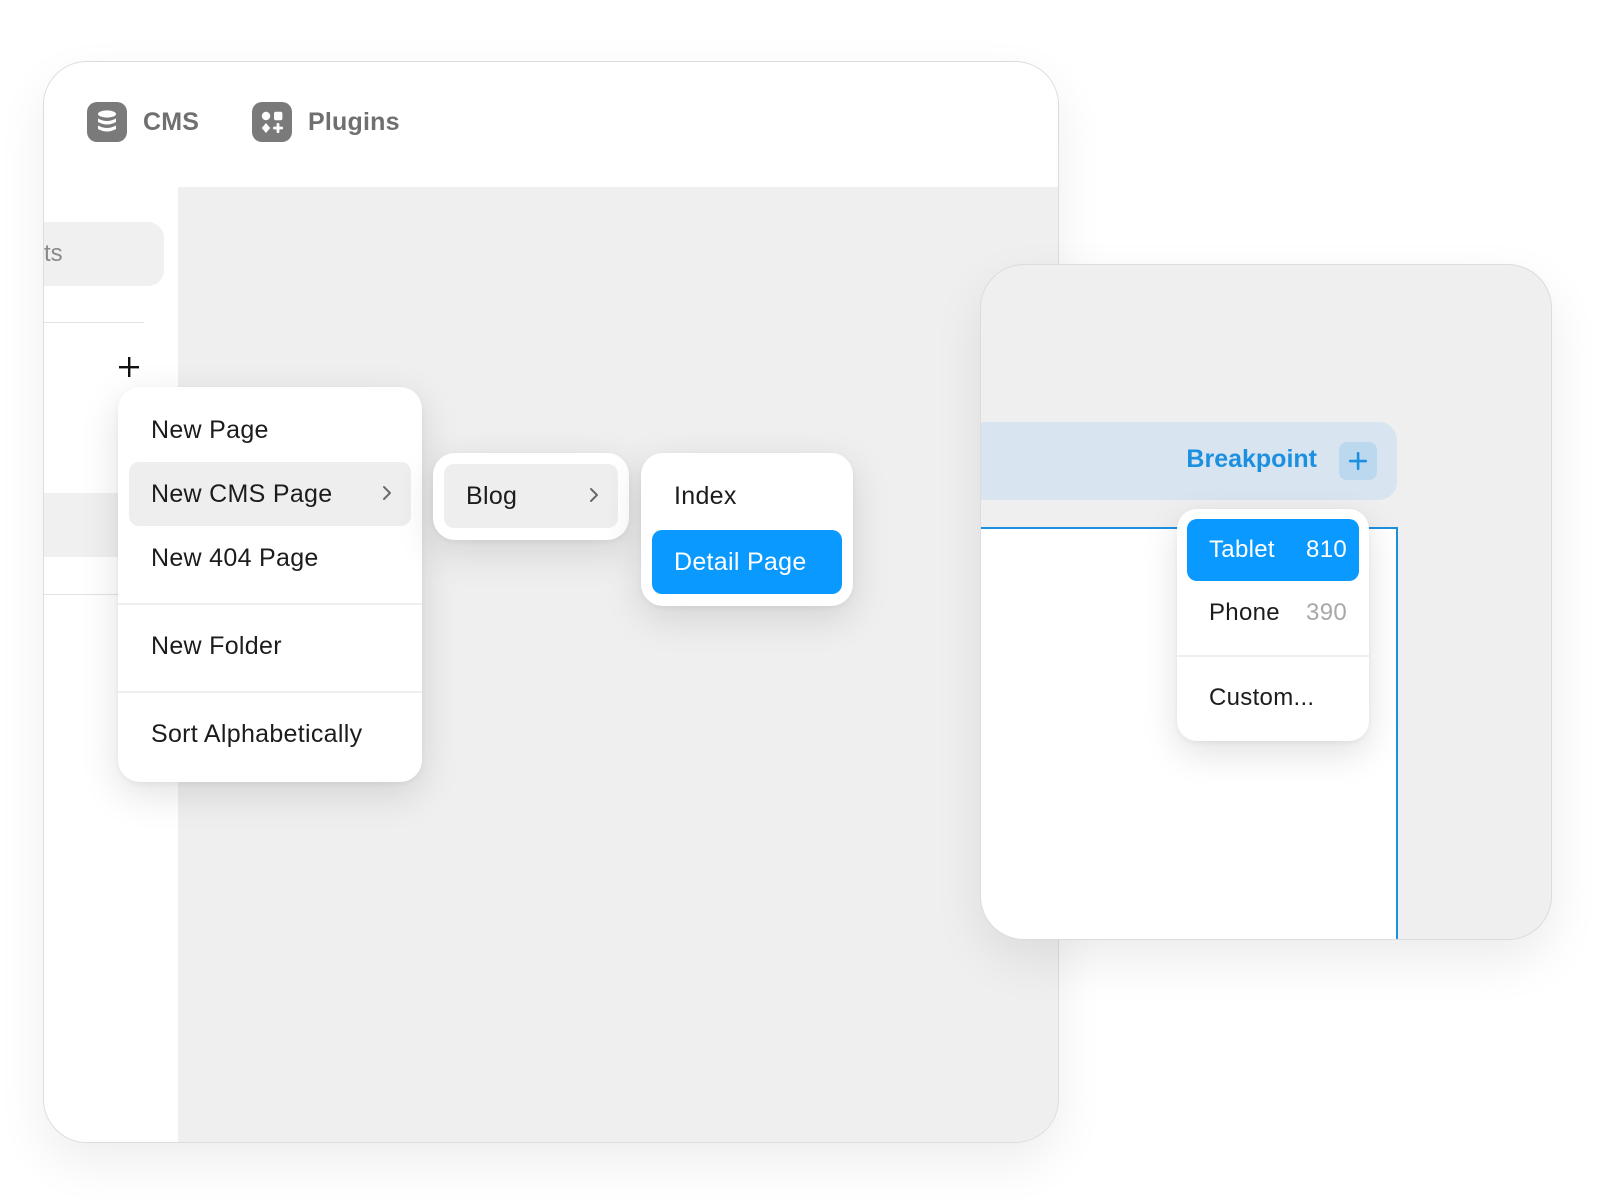 The width and height of the screenshot is (1600, 1200). What do you see at coordinates (235, 557) in the screenshot?
I see `menu-item-label: New 404 Page` at bounding box center [235, 557].